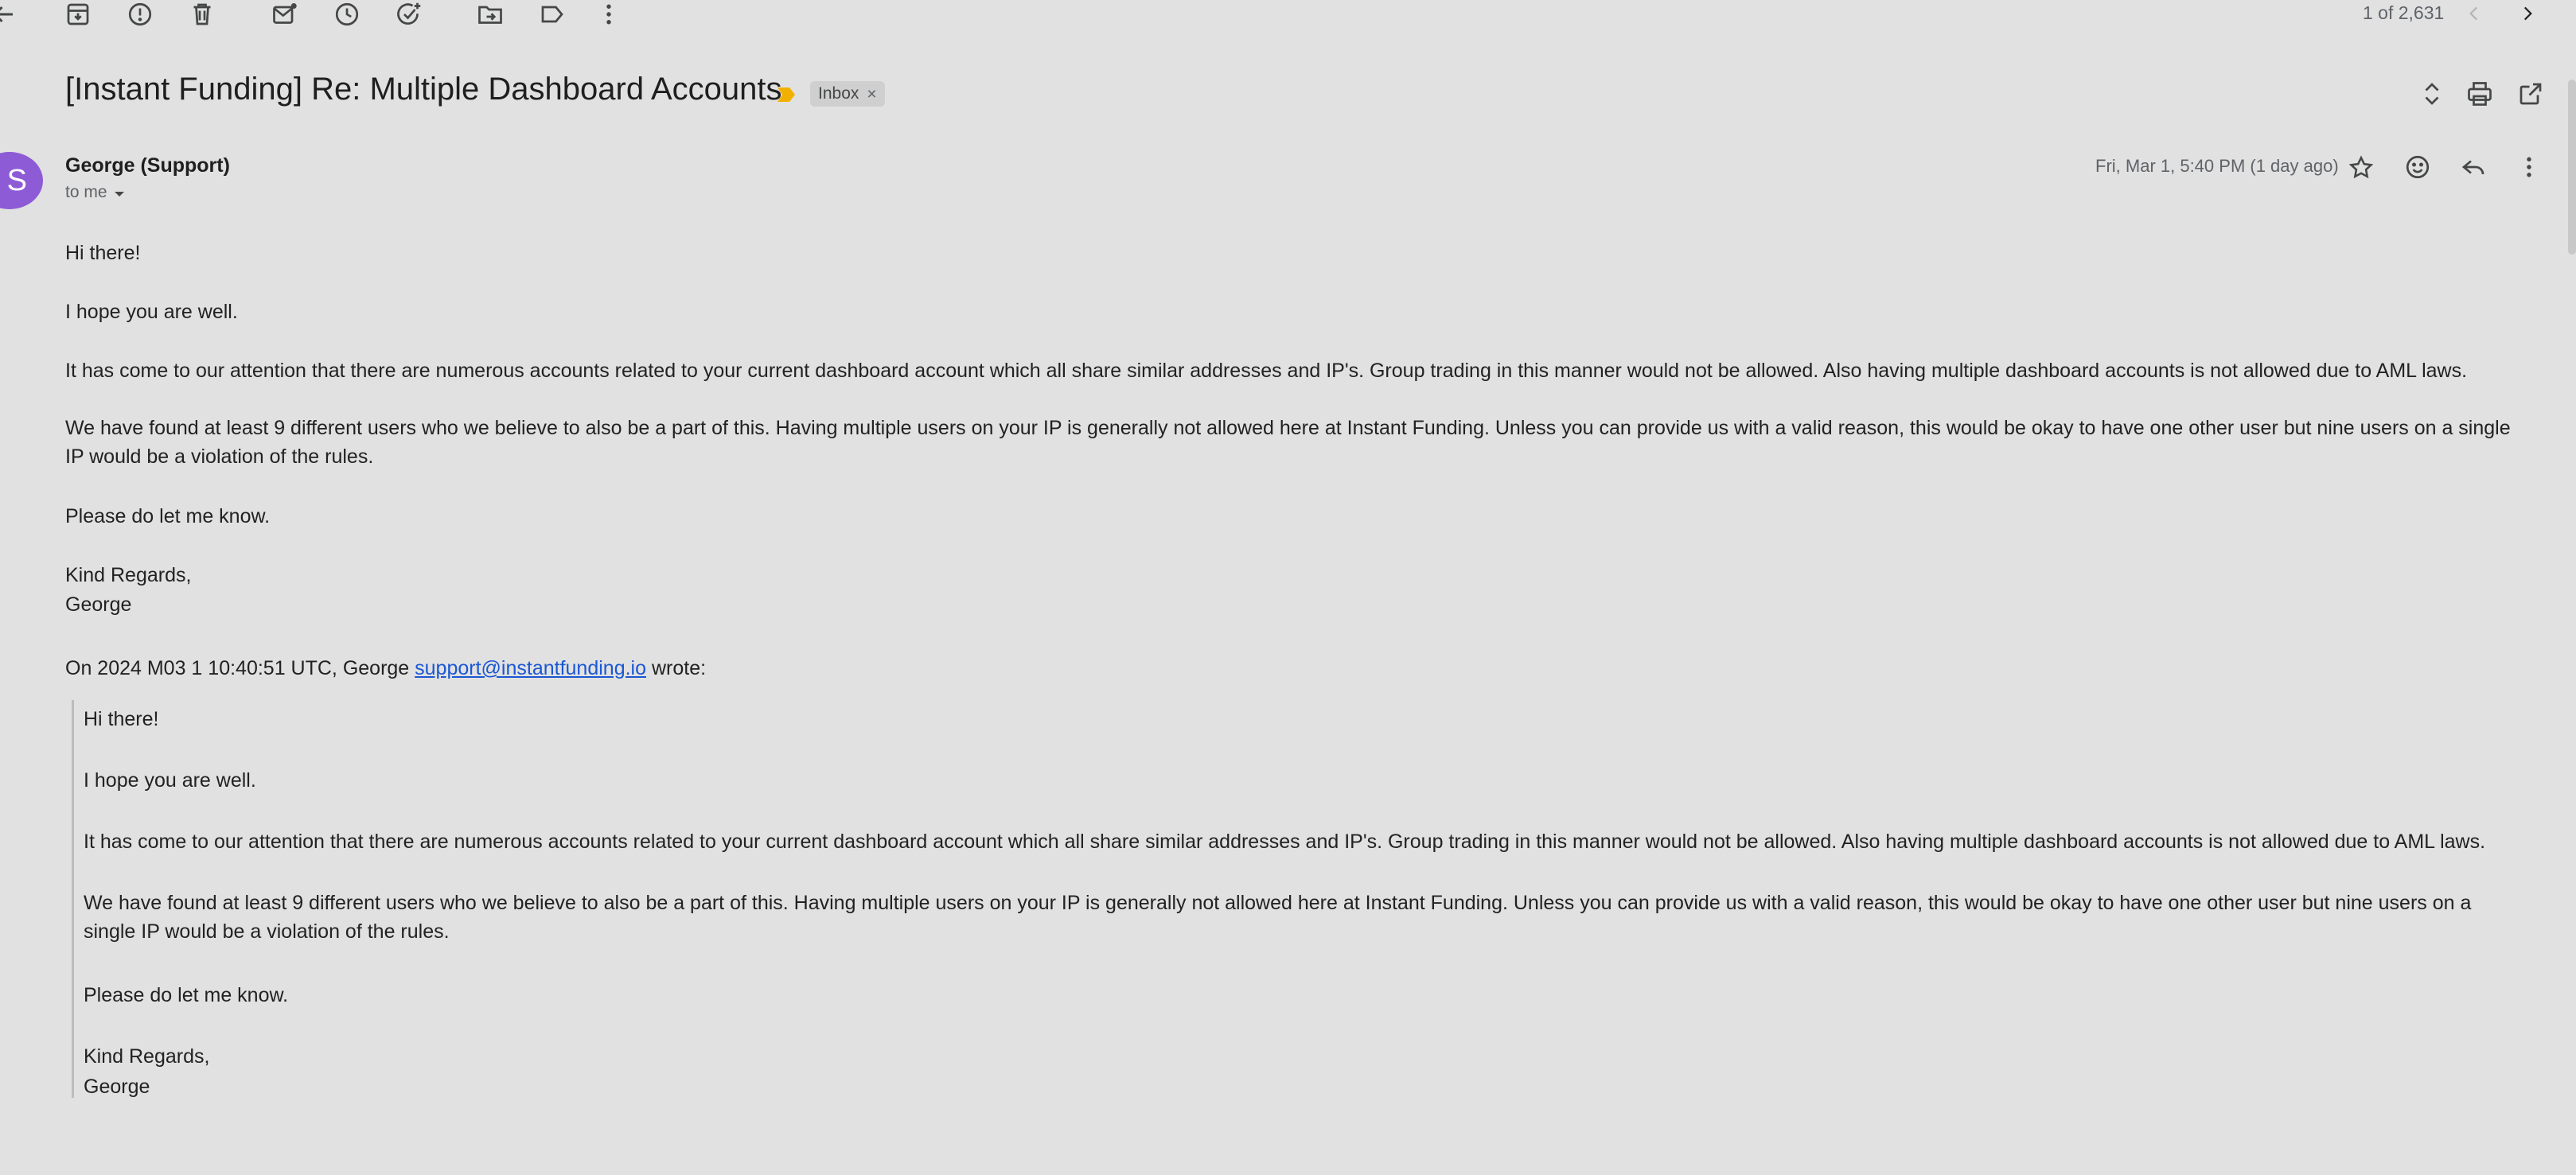 The height and width of the screenshot is (1175, 2576). What do you see at coordinates (128, 575) in the screenshot?
I see `body-signoff: Kind Regards,` at bounding box center [128, 575].